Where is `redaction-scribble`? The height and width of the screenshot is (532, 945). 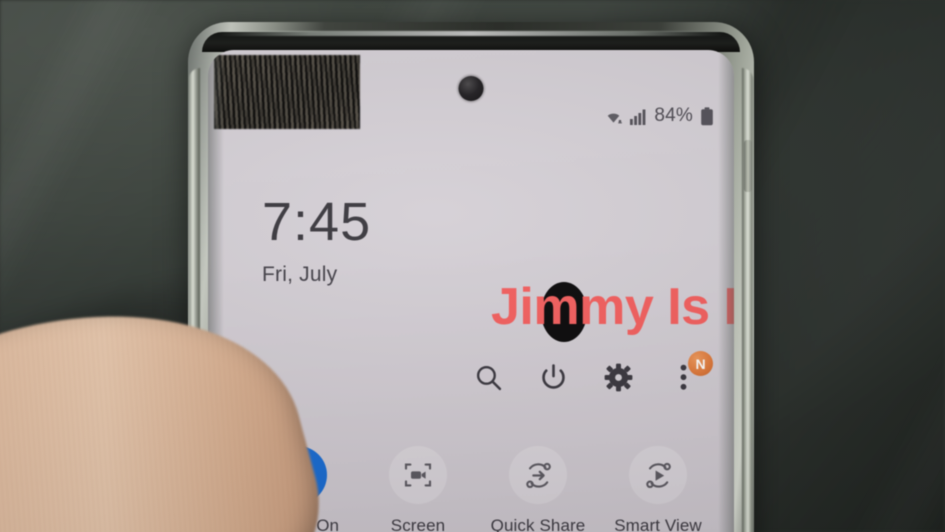
redaction-scribble is located at coordinates (287, 92).